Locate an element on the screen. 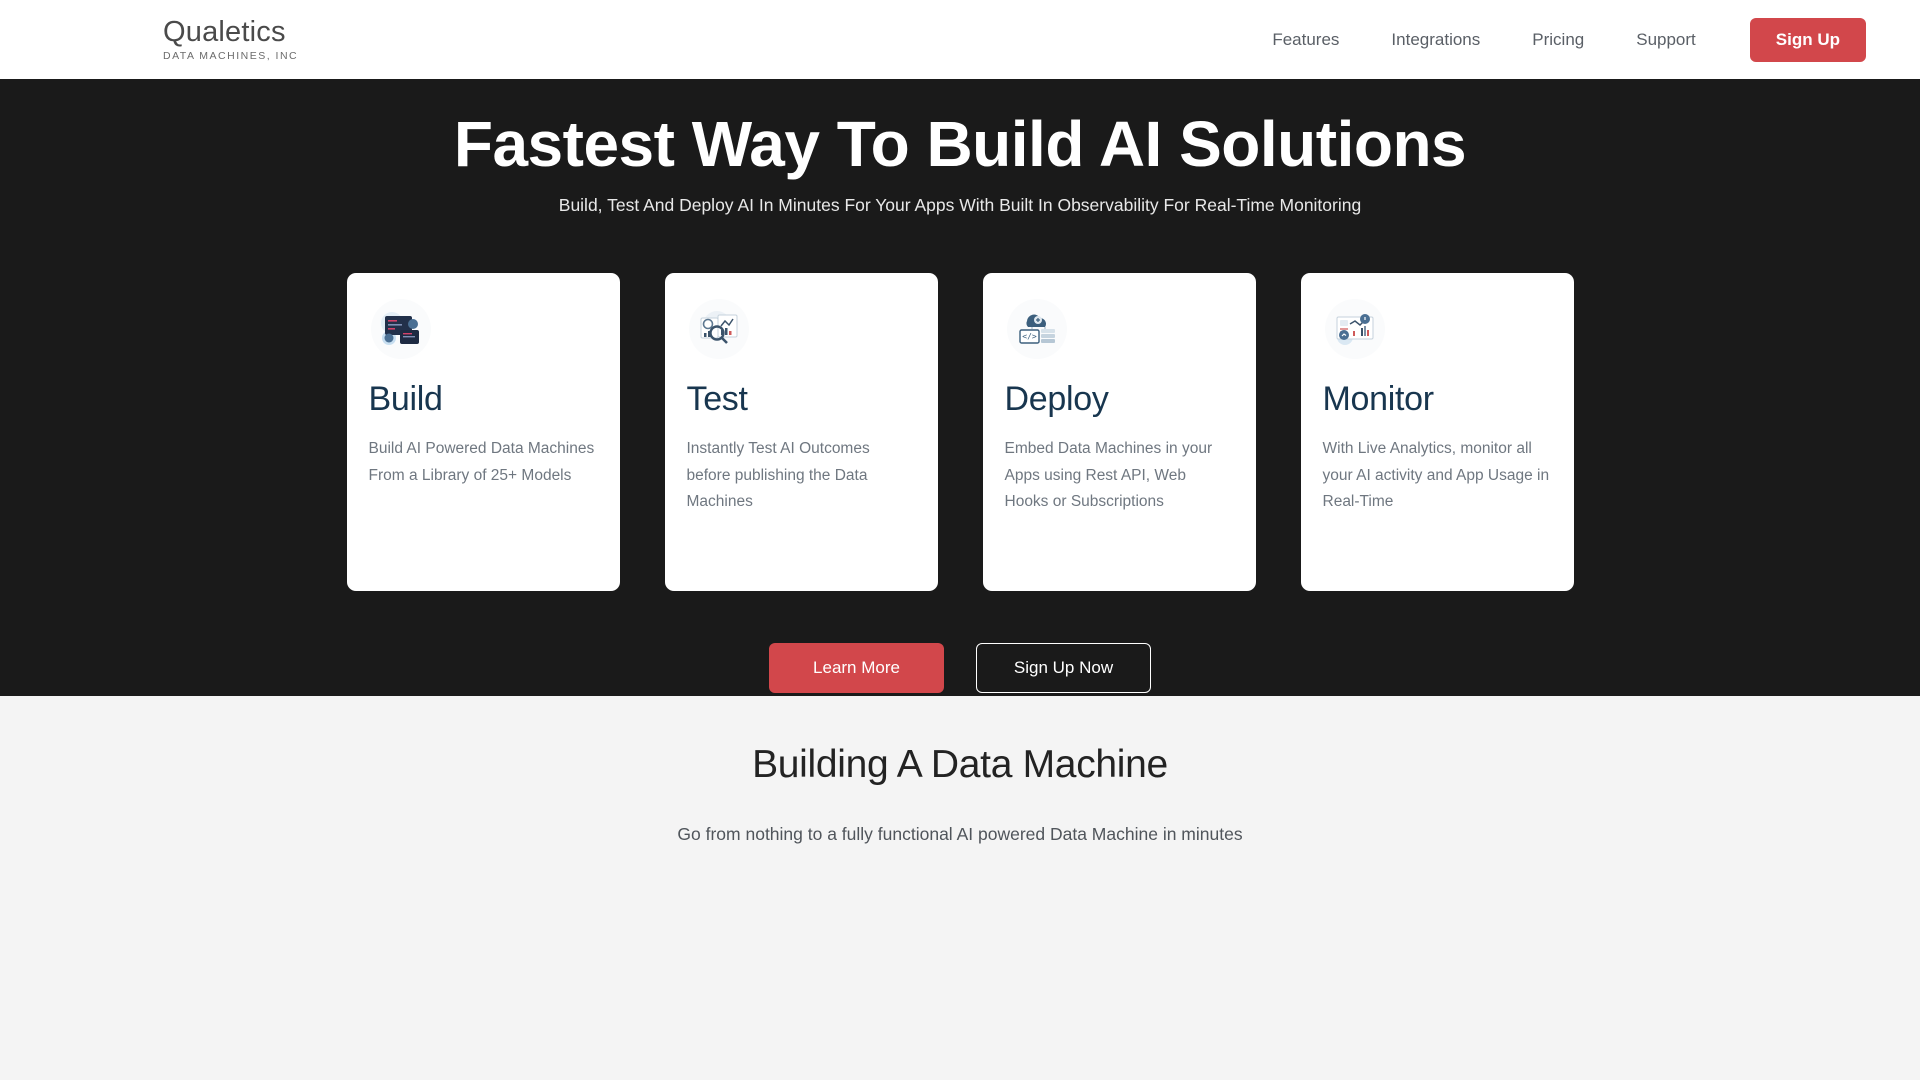 This screenshot has height=1080, width=1920. nav-link-integrations: Integrations is located at coordinates (1435, 40).